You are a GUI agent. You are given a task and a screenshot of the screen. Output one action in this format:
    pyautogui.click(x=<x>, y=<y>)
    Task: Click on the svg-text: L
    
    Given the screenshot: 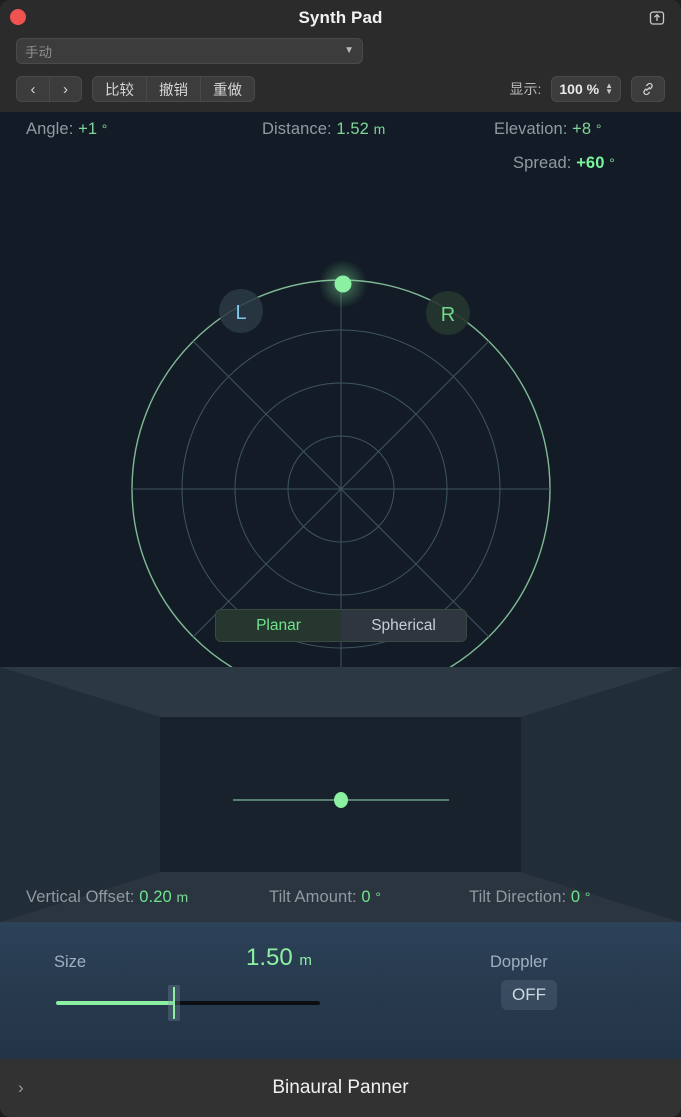 What is the action you would take?
    pyautogui.click(x=240, y=313)
    